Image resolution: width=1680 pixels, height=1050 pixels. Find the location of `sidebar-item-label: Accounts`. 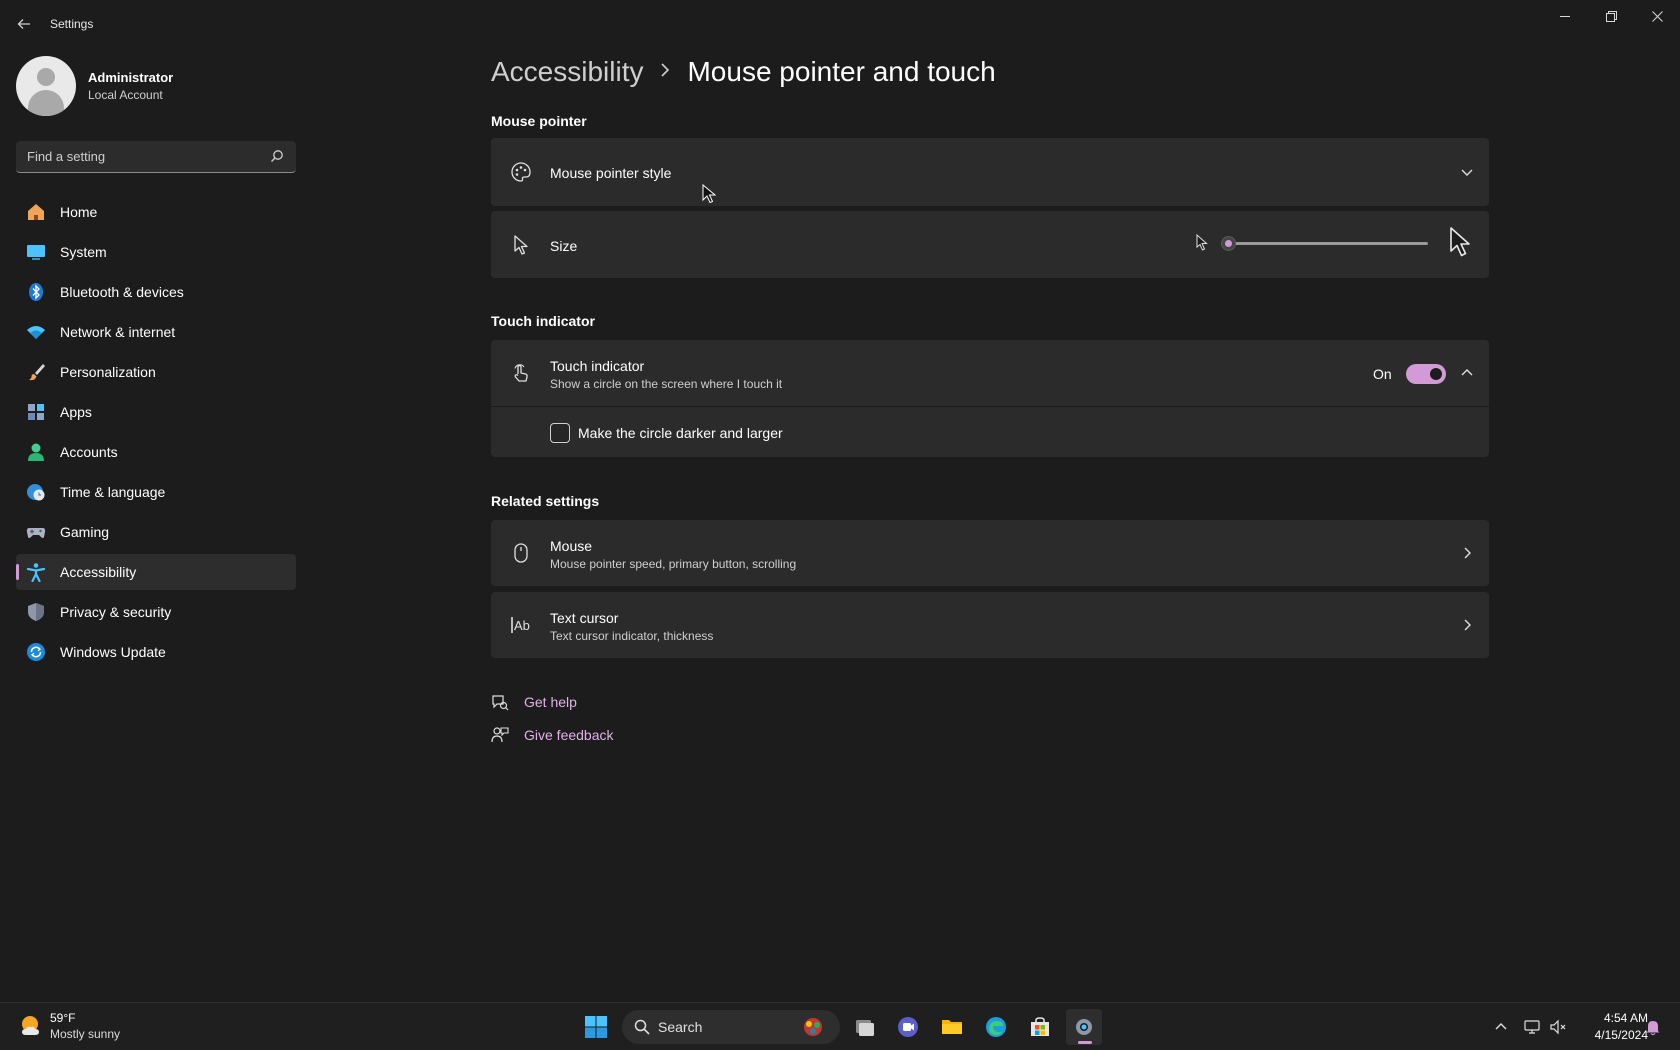

sidebar-item-label: Accounts is located at coordinates (89, 452).